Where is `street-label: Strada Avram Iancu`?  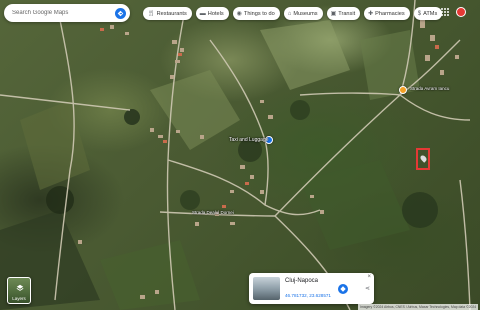 street-label: Strada Avram Iancu is located at coordinates (430, 88).